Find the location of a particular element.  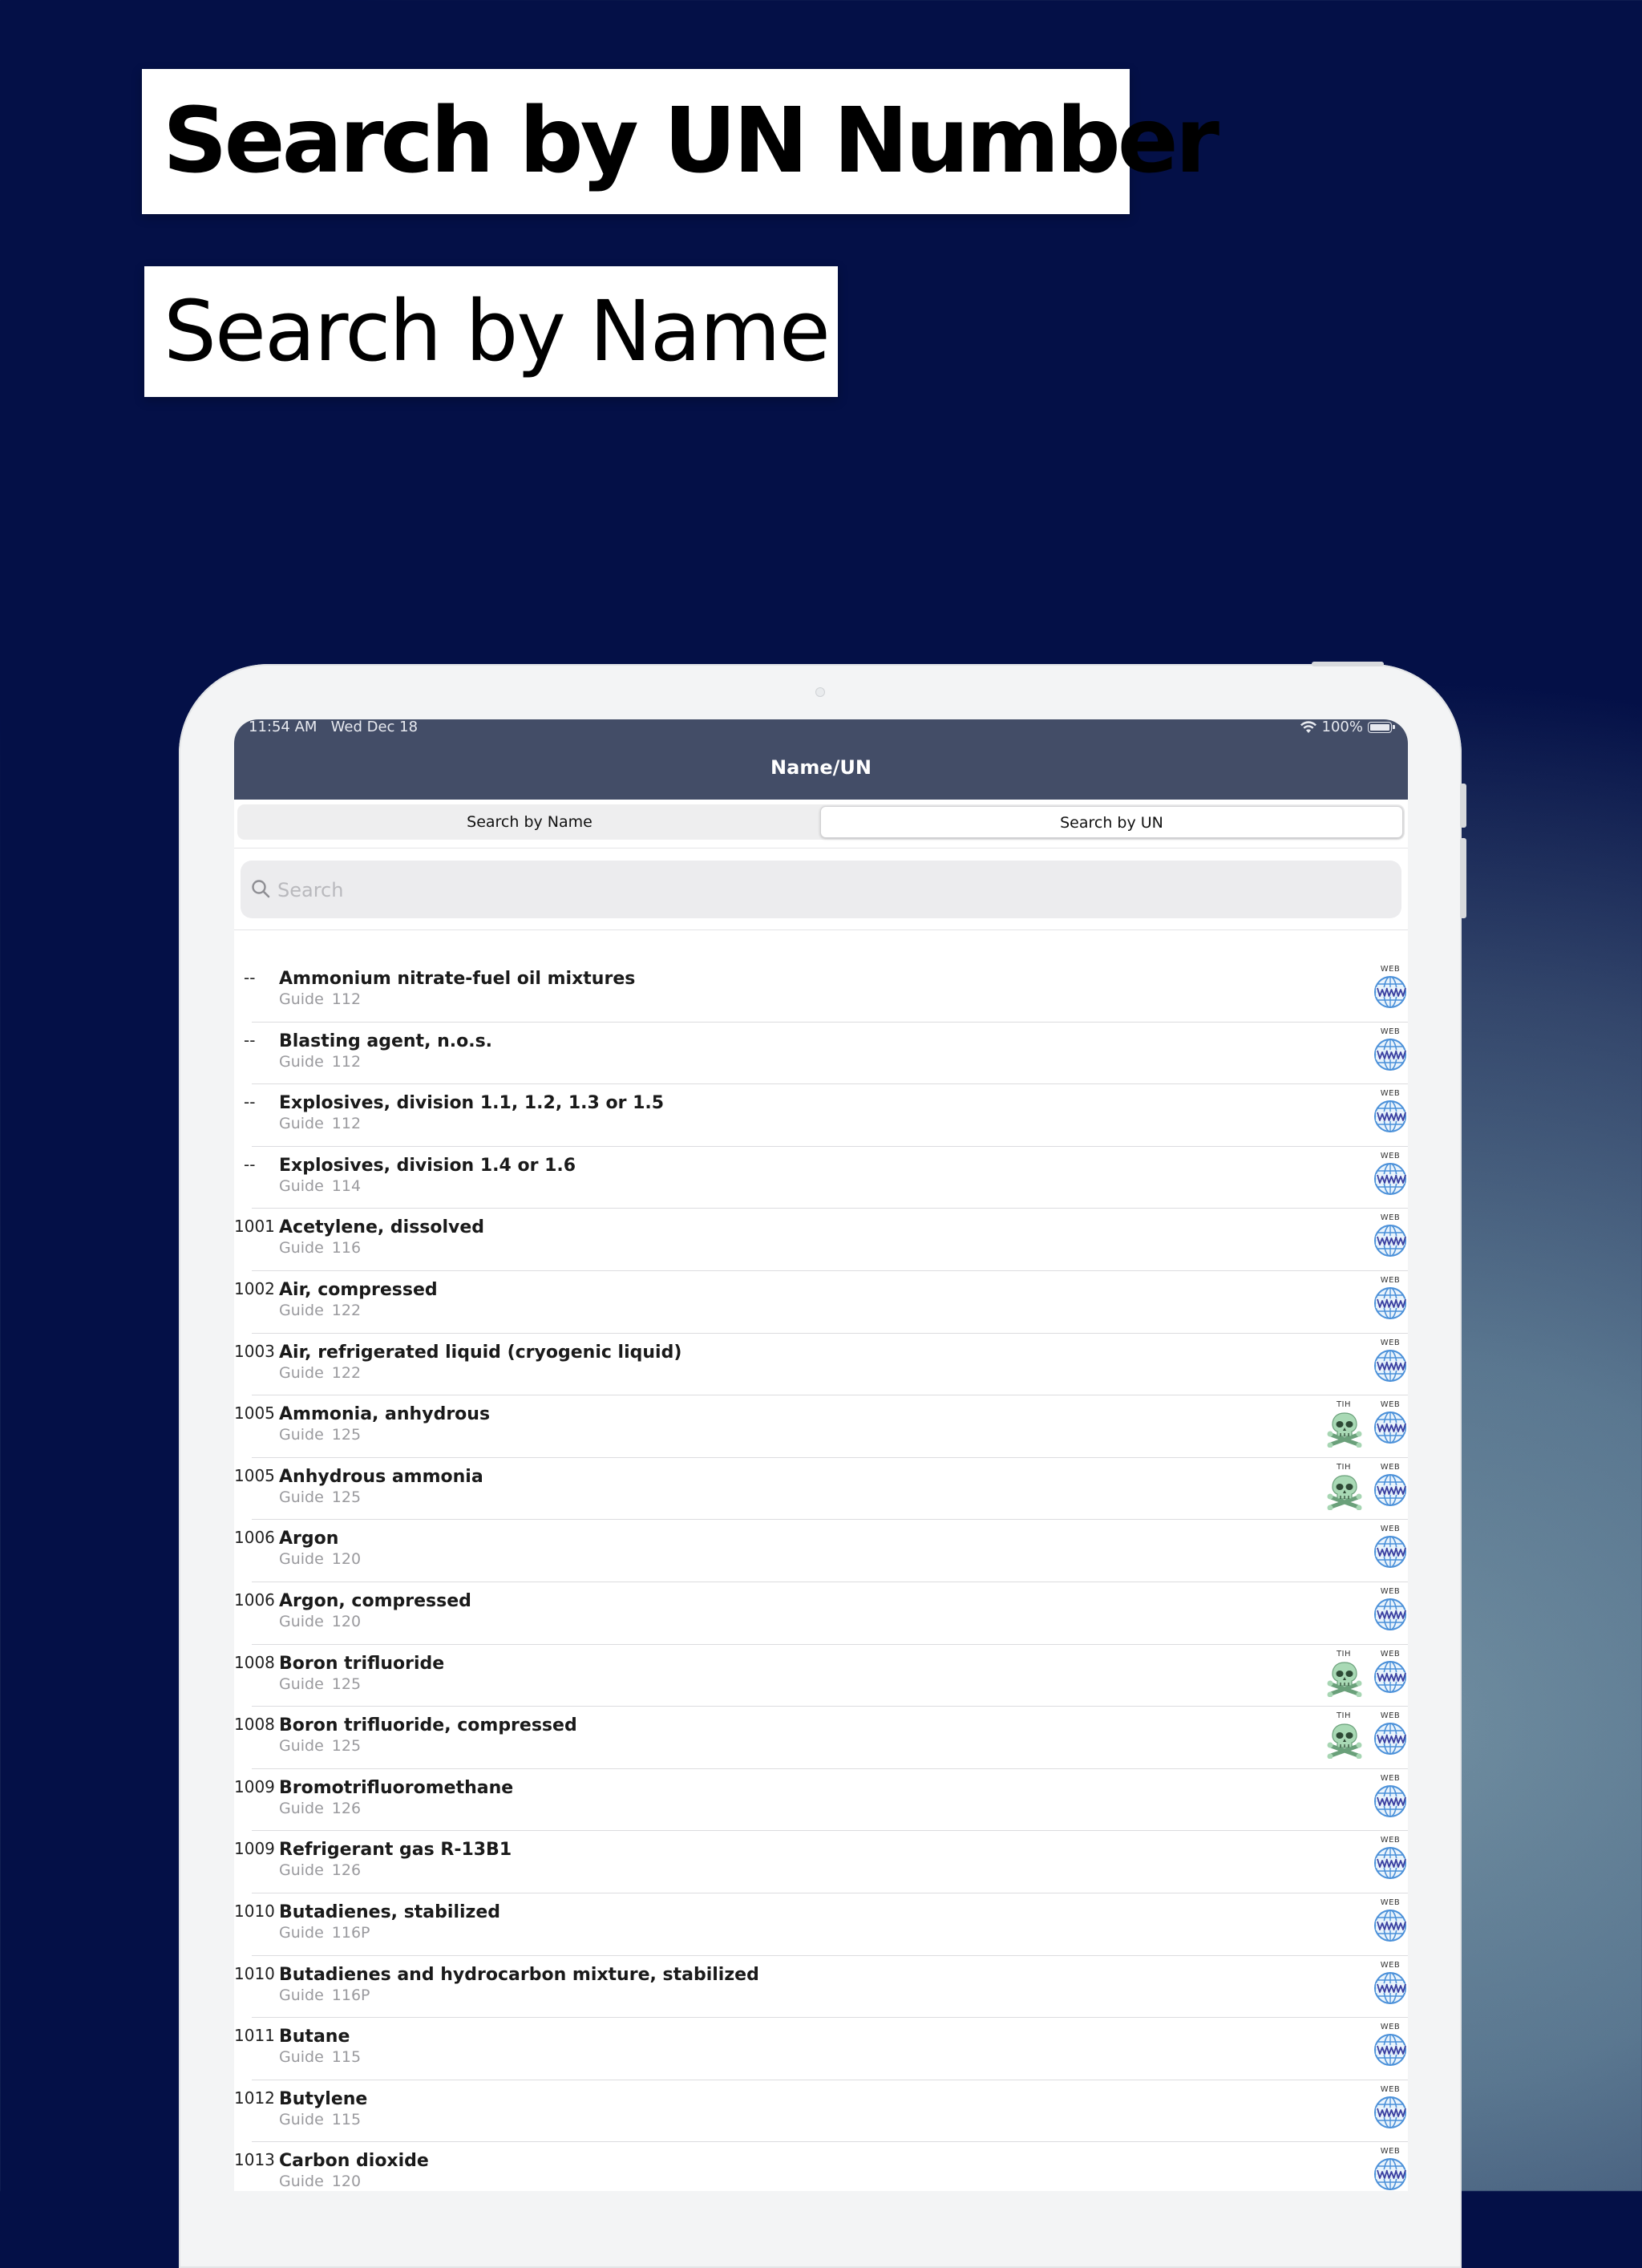

un-number: 1013 is located at coordinates (254, 2160).